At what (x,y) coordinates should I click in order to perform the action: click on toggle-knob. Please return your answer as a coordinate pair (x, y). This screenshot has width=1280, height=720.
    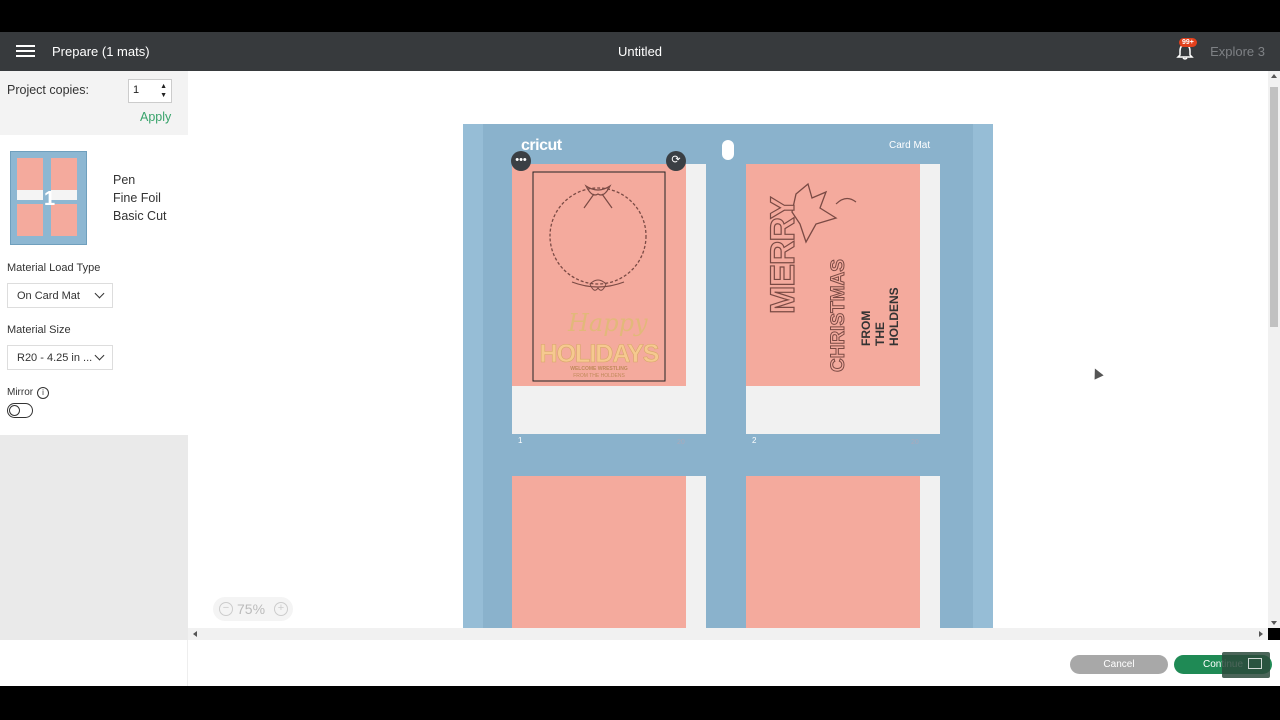
    Looking at the image, I should click on (14, 410).